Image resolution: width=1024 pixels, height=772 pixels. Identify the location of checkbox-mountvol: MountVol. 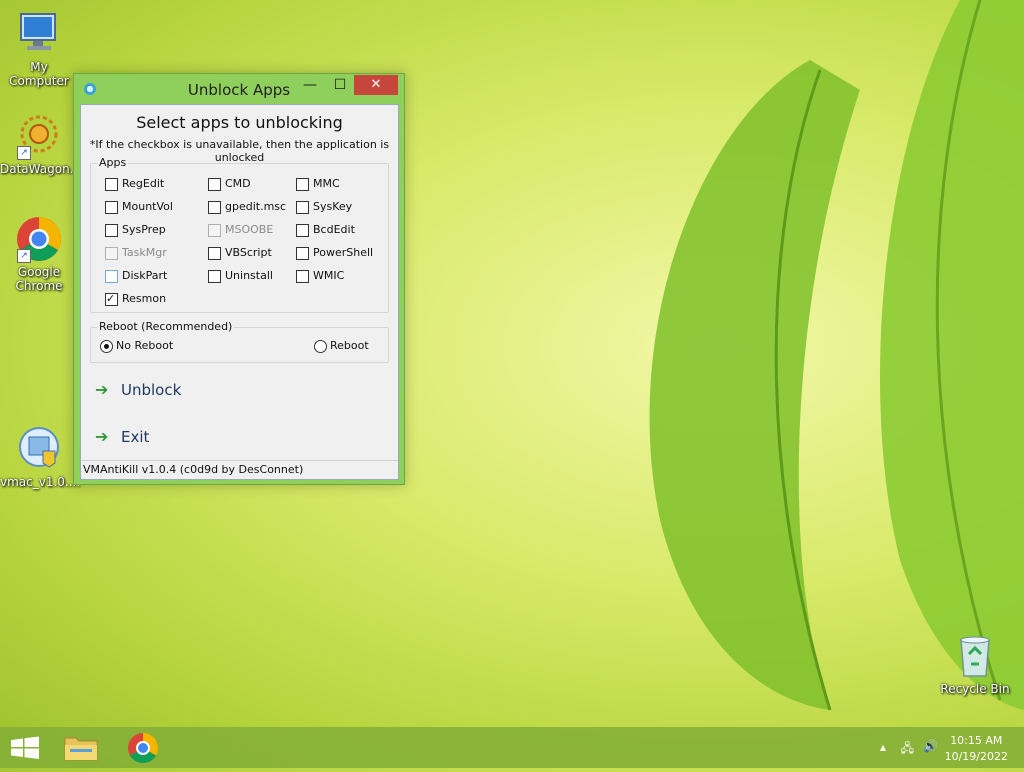
(139, 207).